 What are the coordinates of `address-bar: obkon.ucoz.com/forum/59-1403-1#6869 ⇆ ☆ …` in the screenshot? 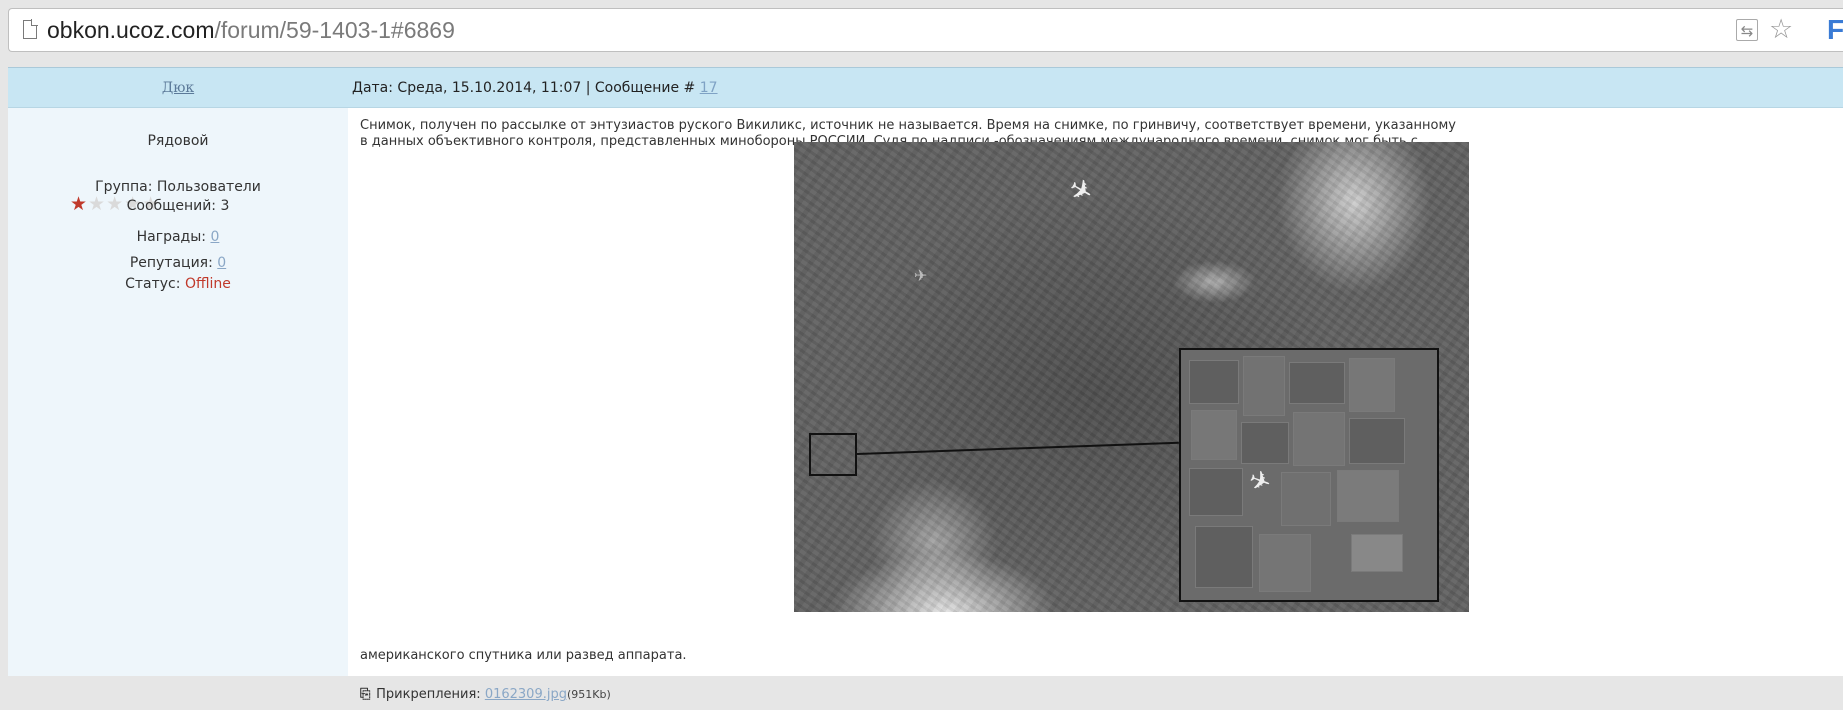 It's located at (925, 30).